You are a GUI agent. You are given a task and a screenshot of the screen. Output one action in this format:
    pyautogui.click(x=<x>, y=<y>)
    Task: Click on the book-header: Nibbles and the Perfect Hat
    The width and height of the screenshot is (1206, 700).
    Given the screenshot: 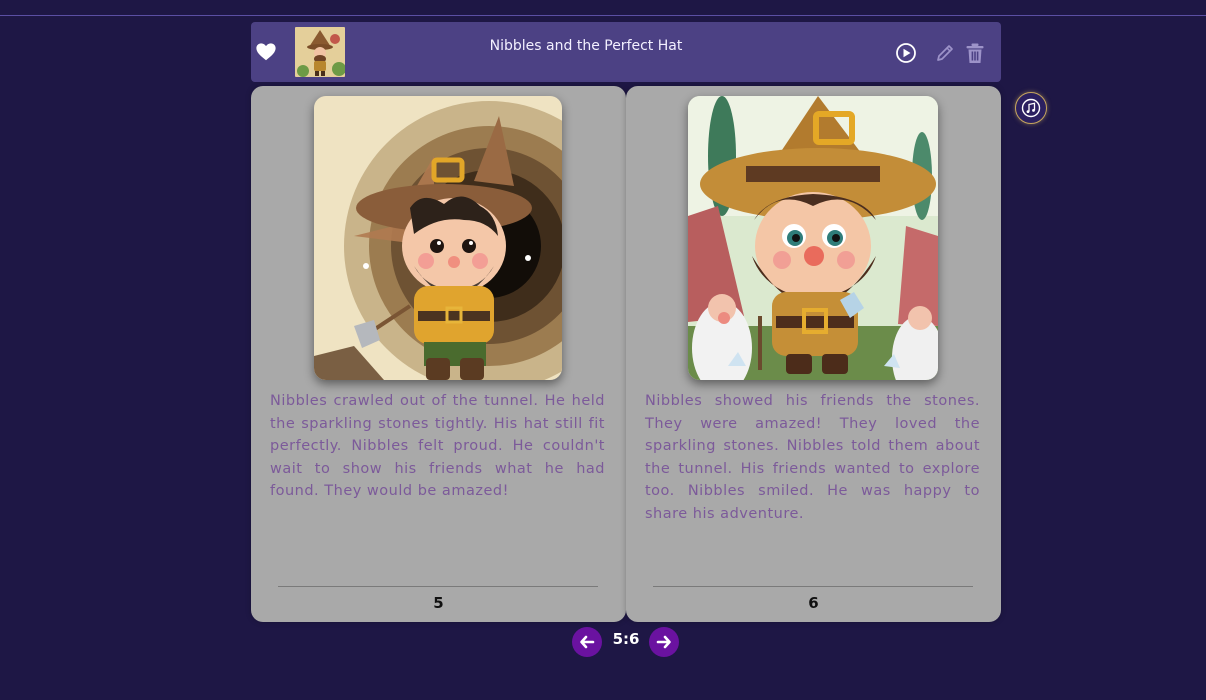 What is the action you would take?
    pyautogui.click(x=626, y=52)
    